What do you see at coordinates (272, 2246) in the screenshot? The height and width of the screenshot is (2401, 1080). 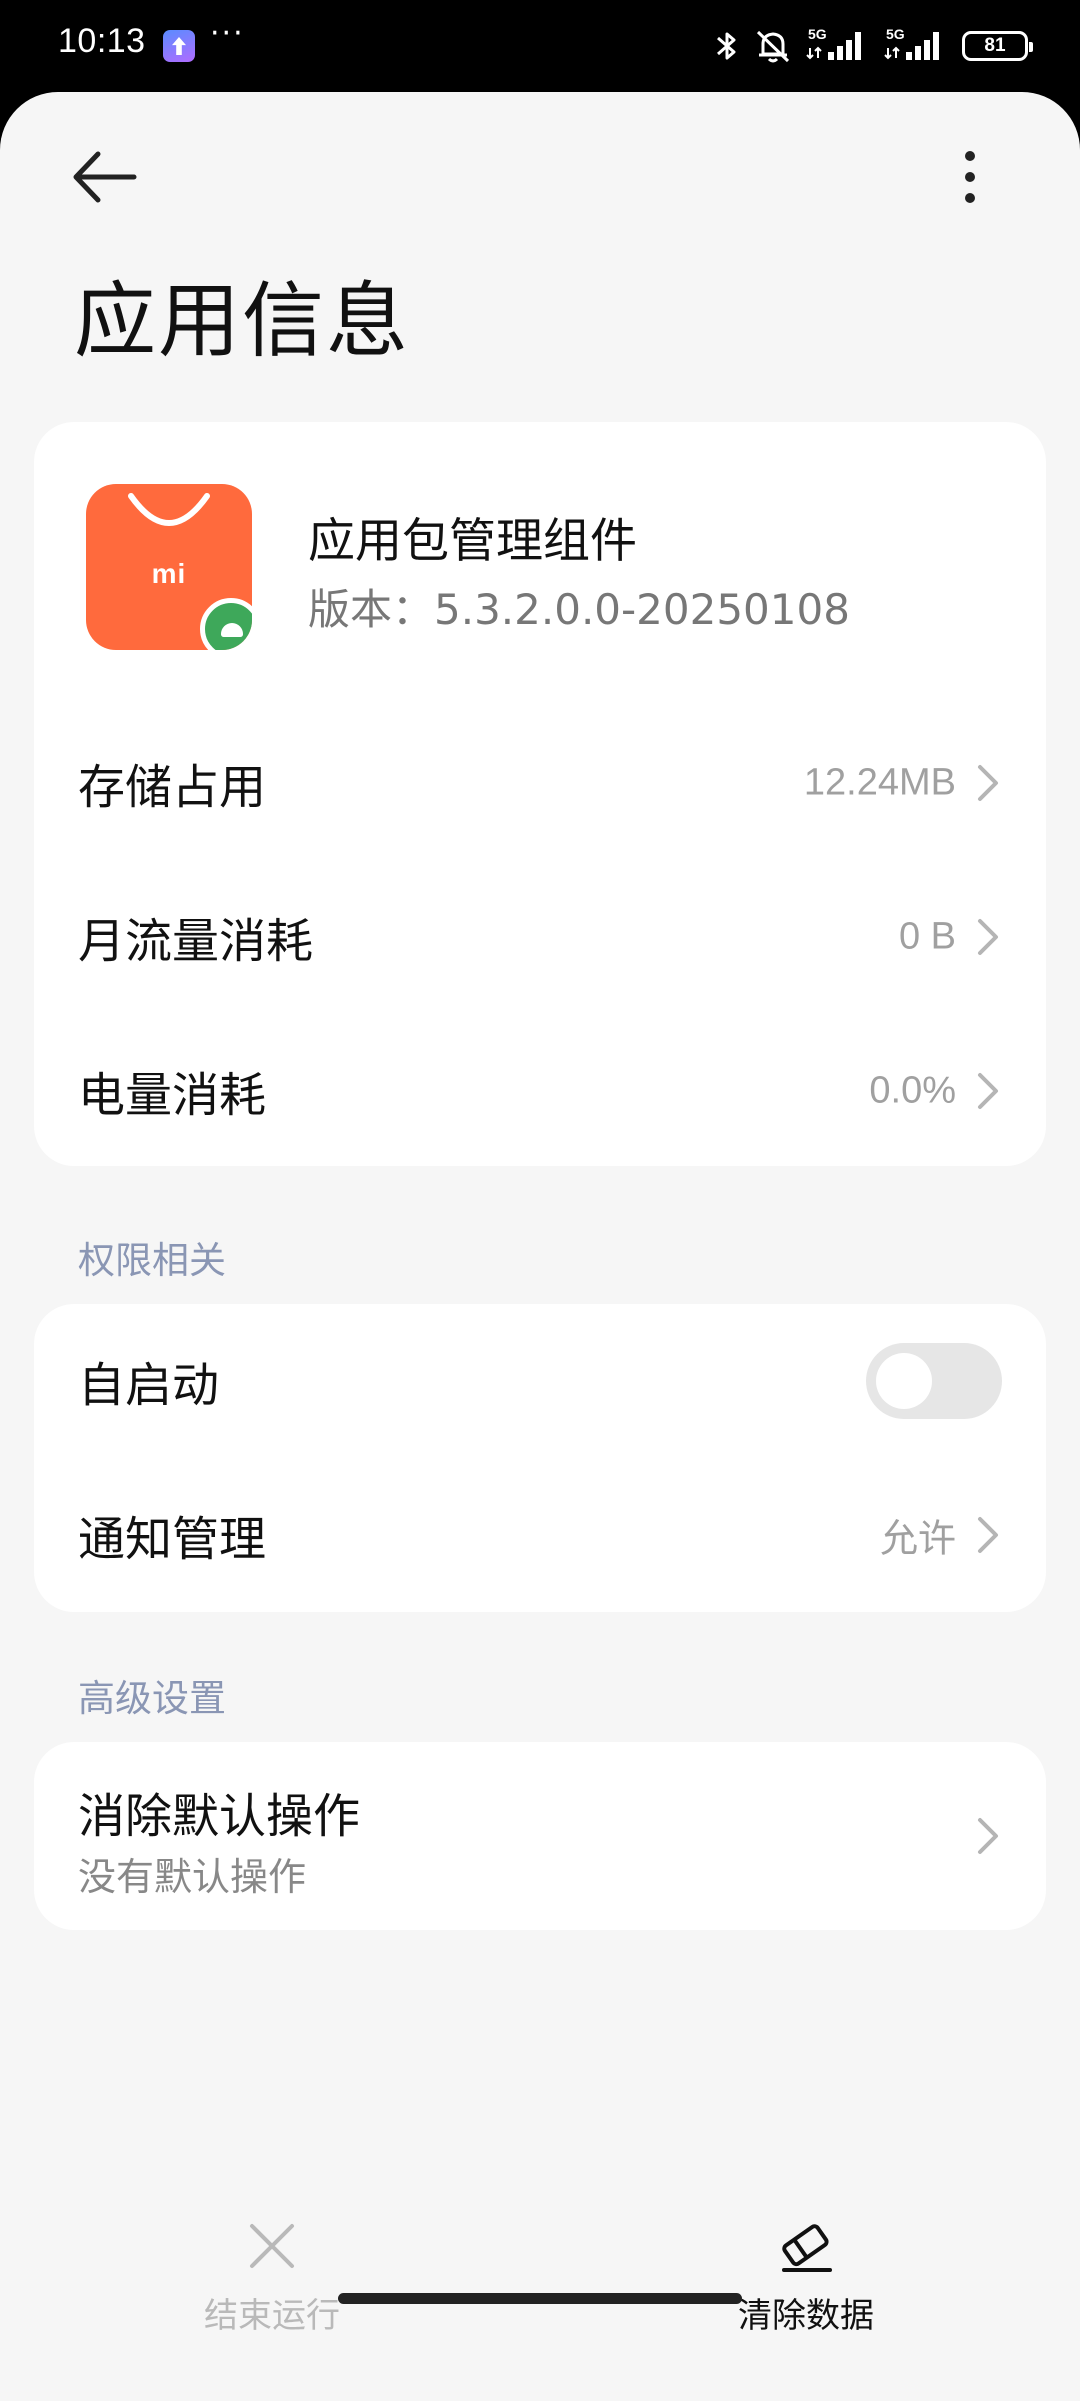 I see `close-icon` at bounding box center [272, 2246].